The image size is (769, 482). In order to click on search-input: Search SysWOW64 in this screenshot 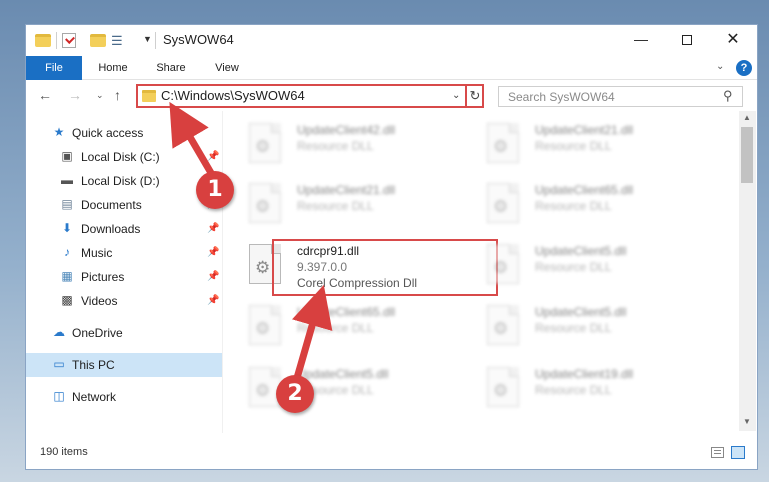, I will do `click(561, 97)`.